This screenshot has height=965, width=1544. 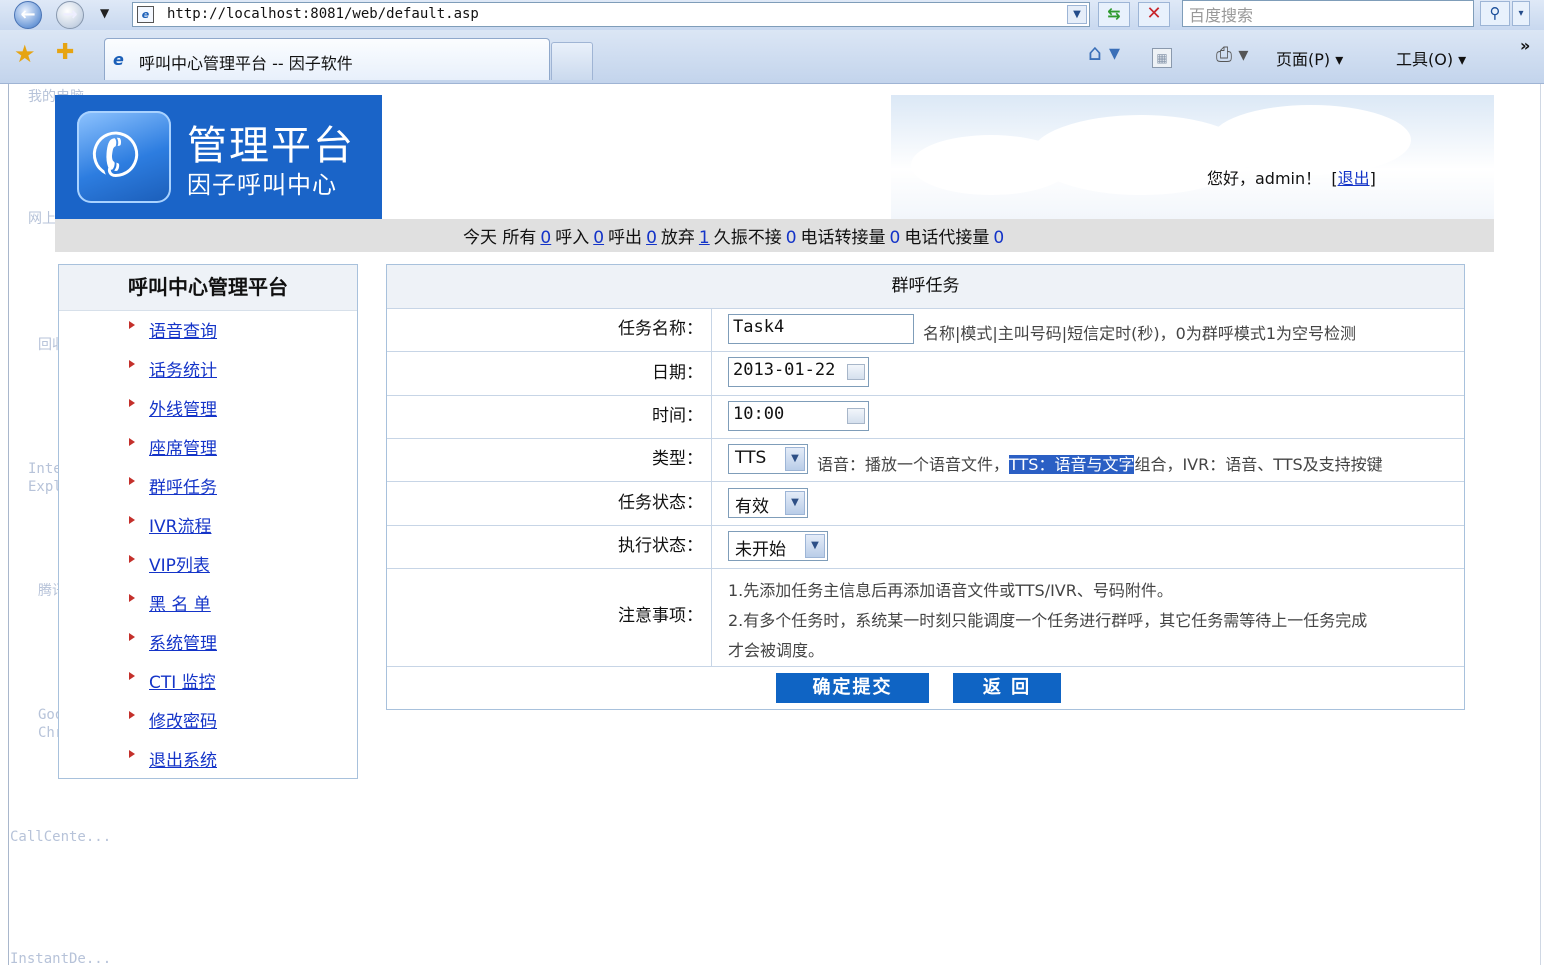 I want to click on task-status-value: 有效, so click(x=752, y=507).